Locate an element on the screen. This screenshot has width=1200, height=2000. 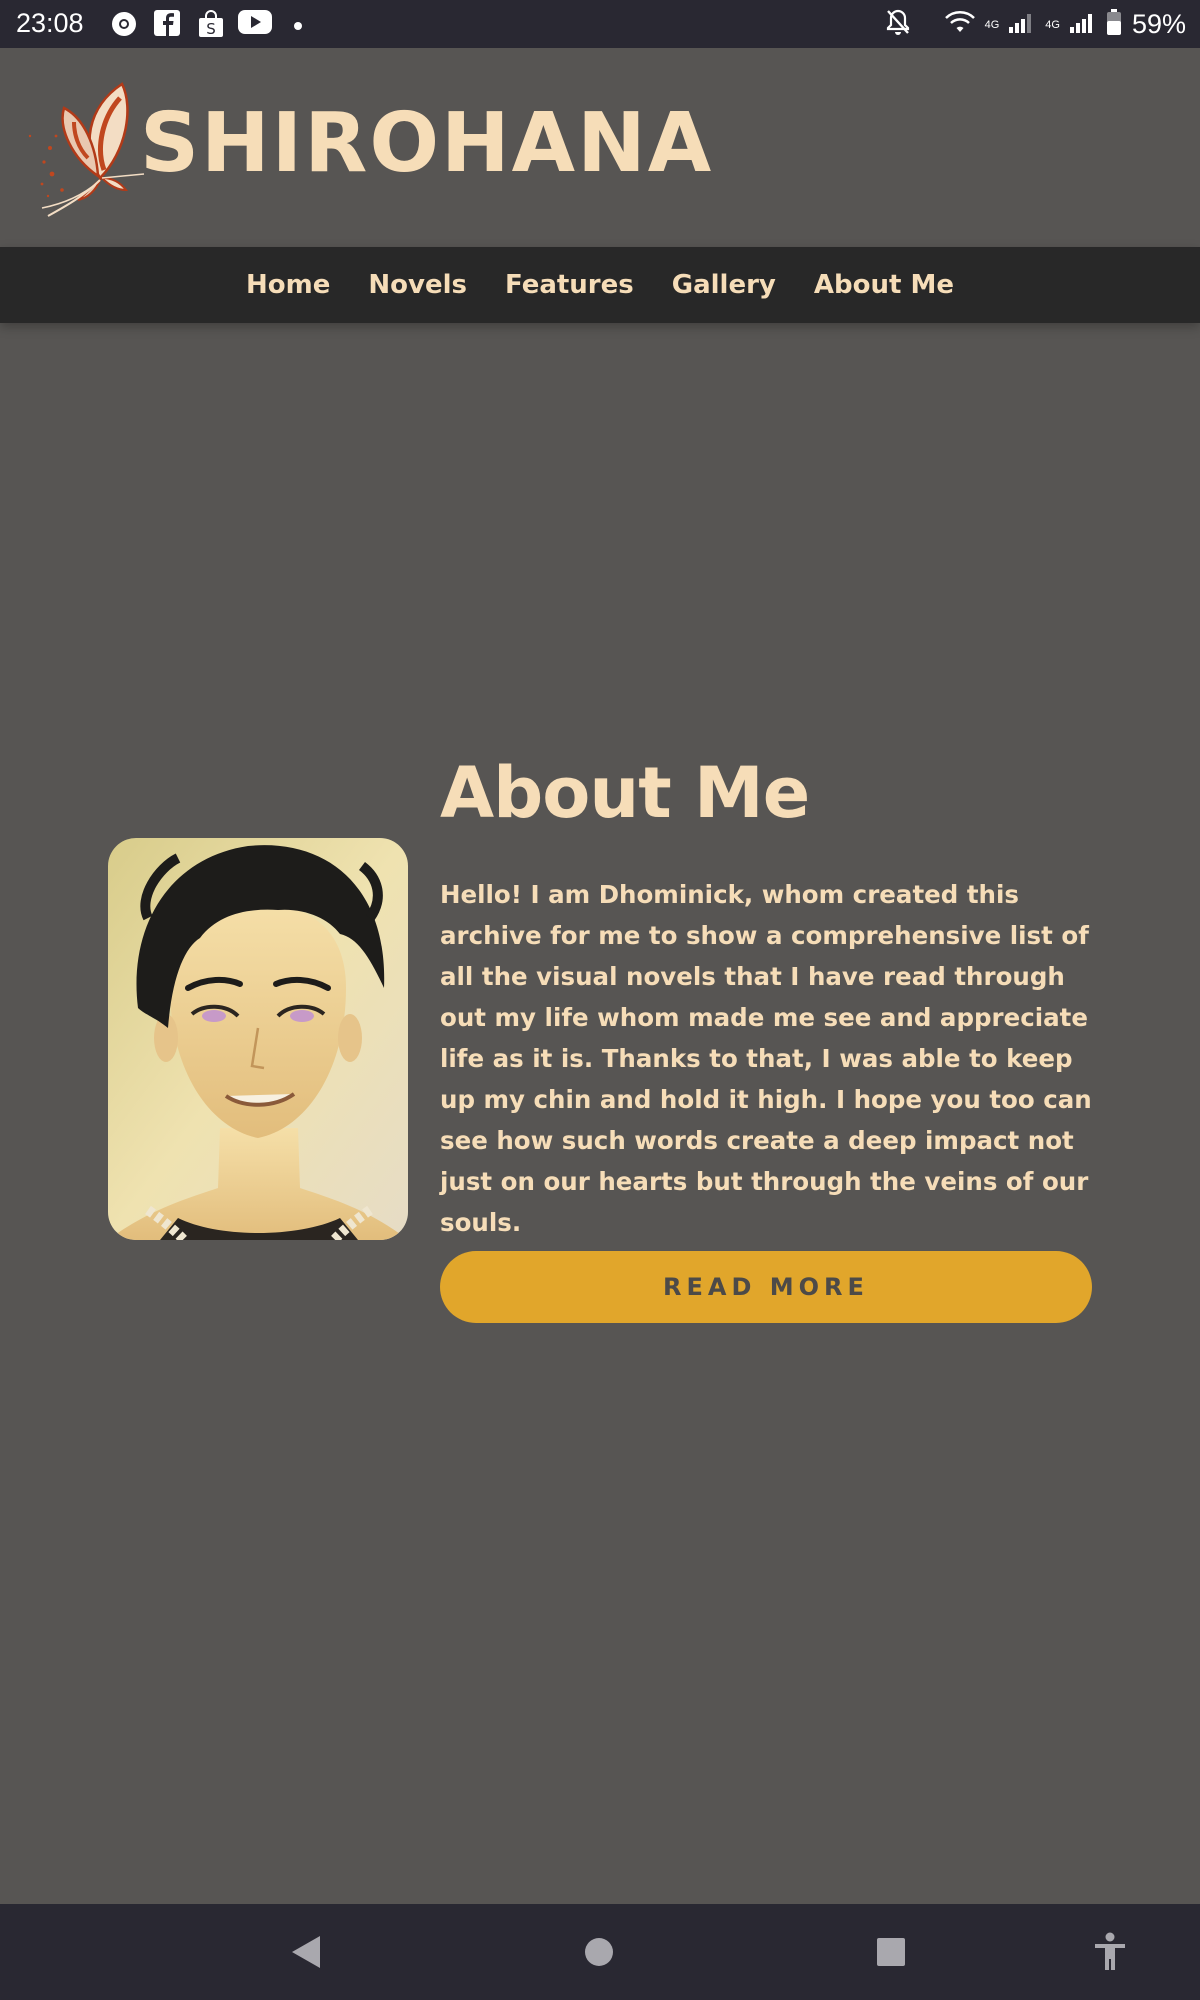
system-nav-bar is located at coordinates (600, 1952).